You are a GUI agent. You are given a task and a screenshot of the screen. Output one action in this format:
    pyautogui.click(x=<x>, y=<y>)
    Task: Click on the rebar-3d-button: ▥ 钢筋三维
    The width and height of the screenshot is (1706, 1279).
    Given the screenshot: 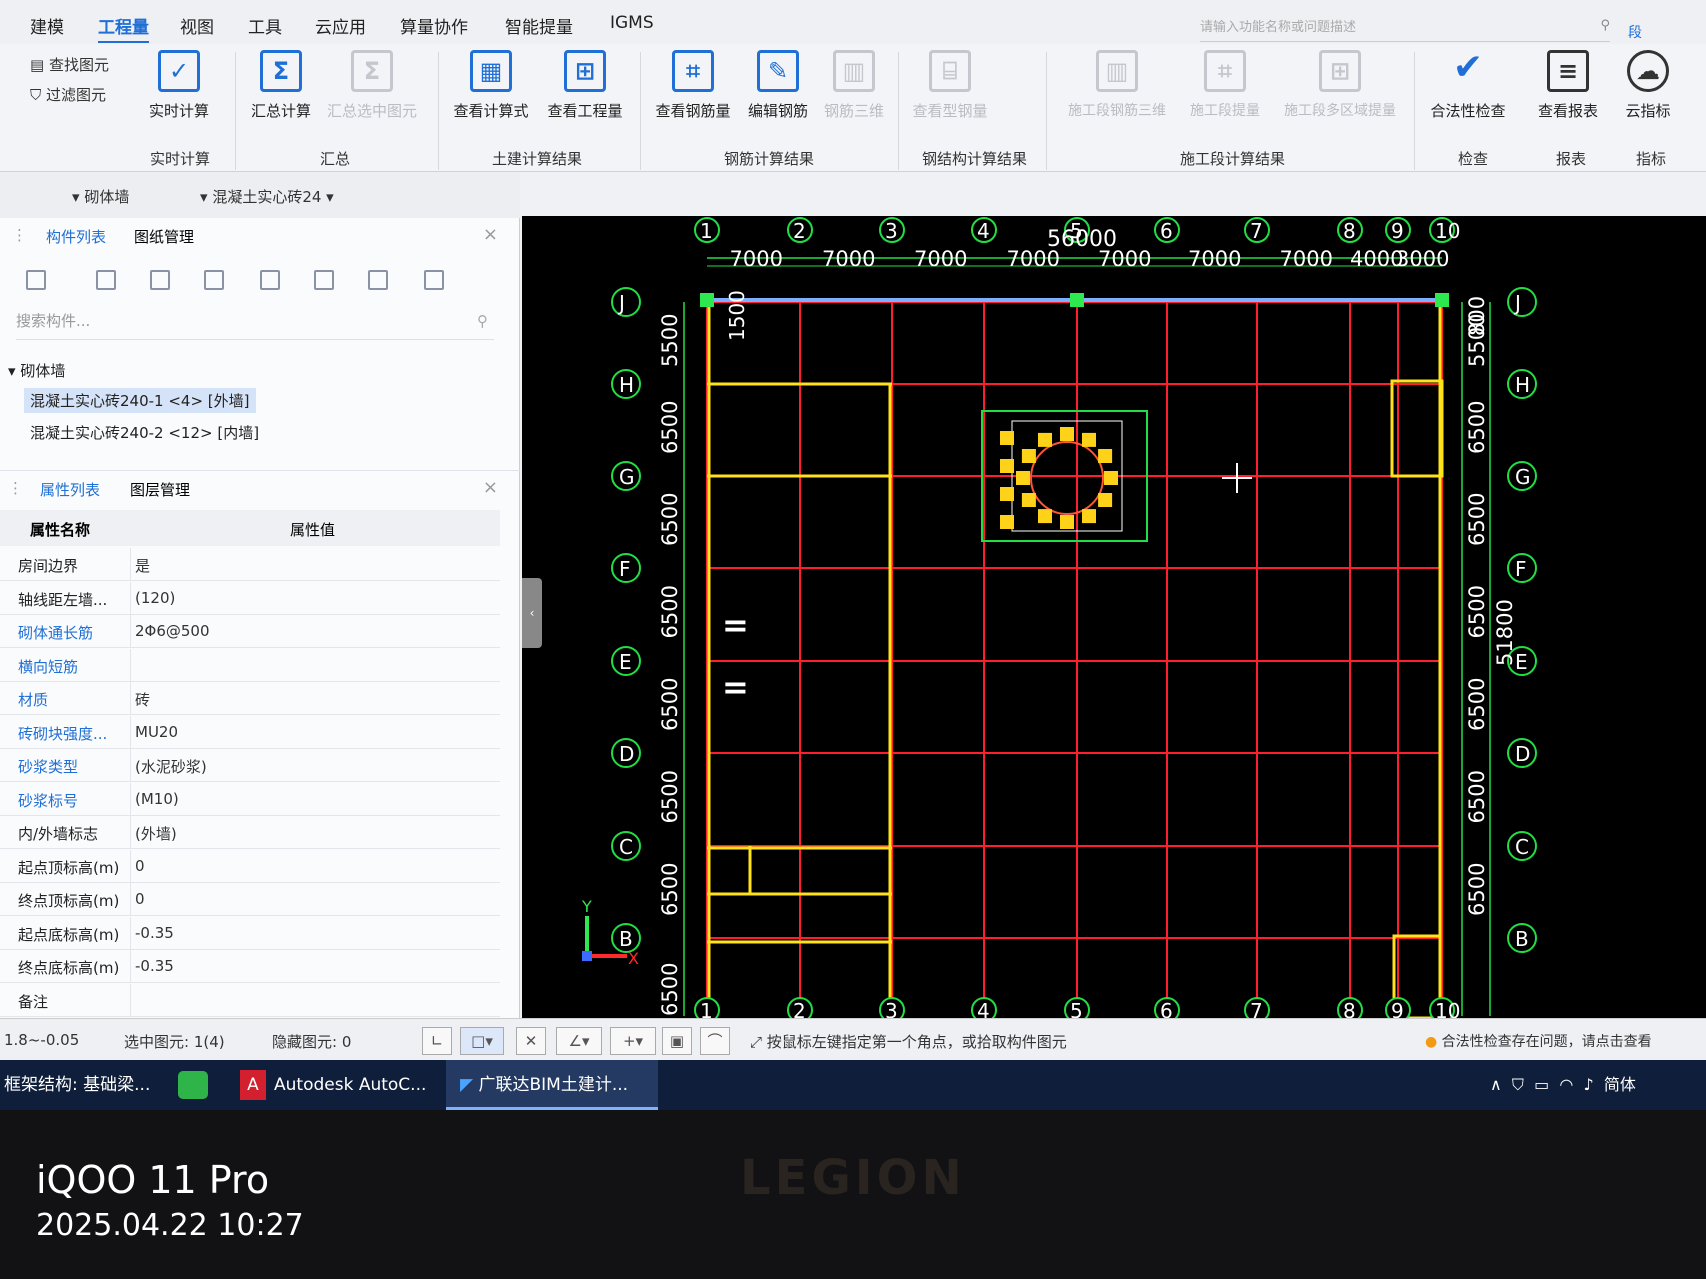 What is the action you would take?
    pyautogui.click(x=854, y=85)
    